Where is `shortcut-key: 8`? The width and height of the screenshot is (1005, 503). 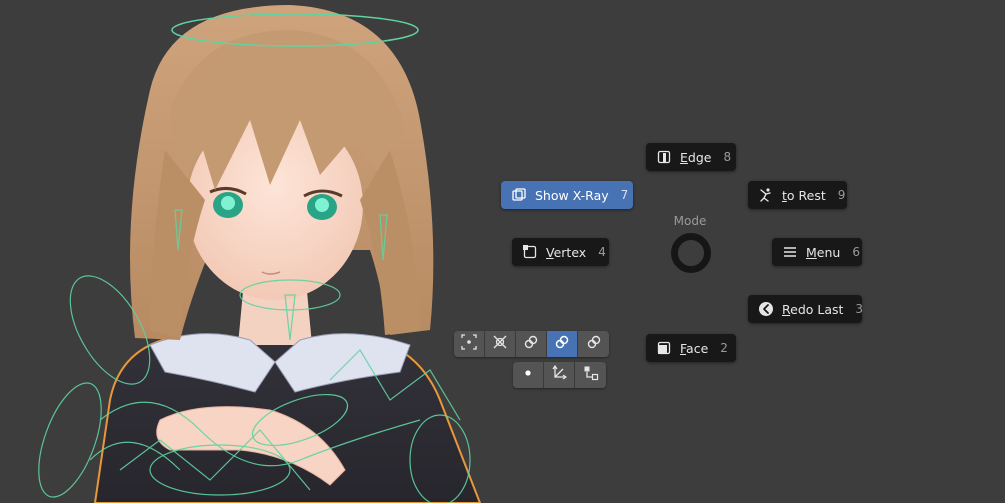 shortcut-key: 8 is located at coordinates (727, 157).